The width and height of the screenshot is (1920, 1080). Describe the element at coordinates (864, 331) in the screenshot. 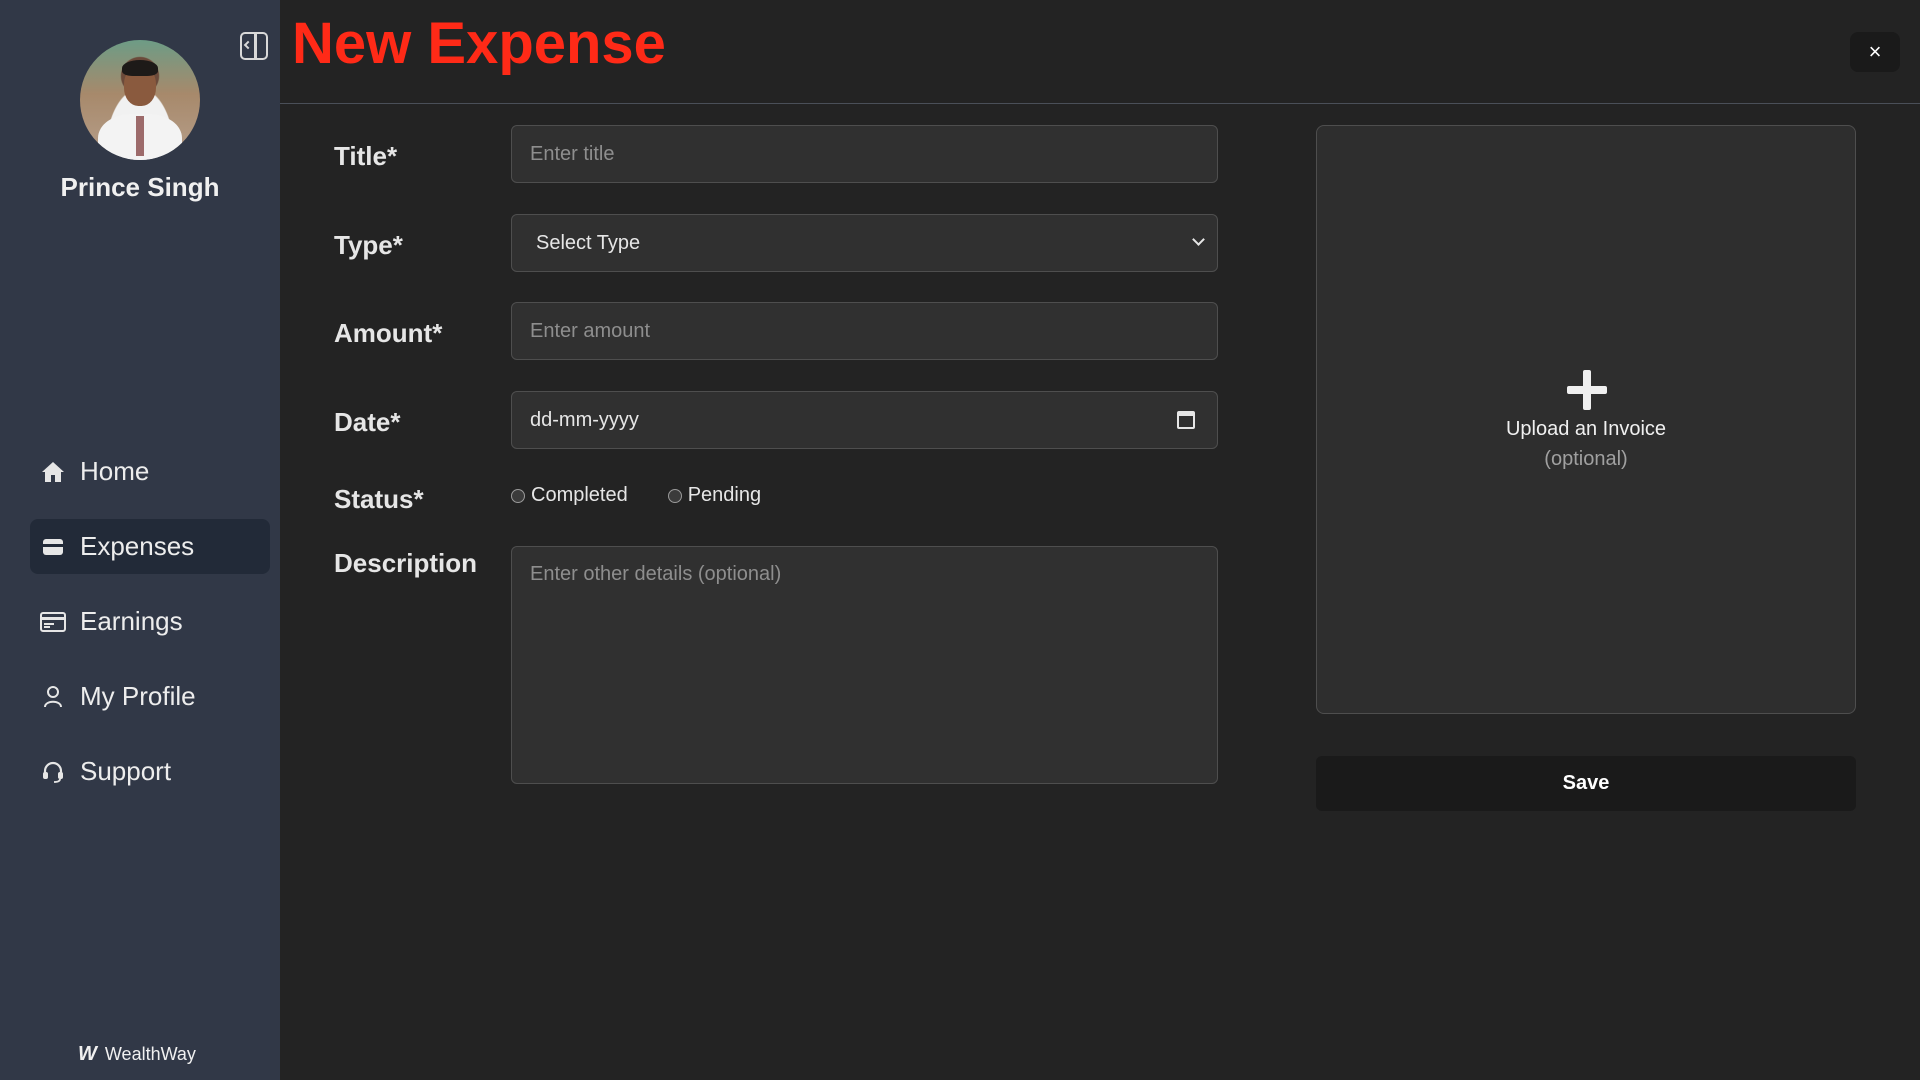

I see `amount-input: Enter amount` at that location.